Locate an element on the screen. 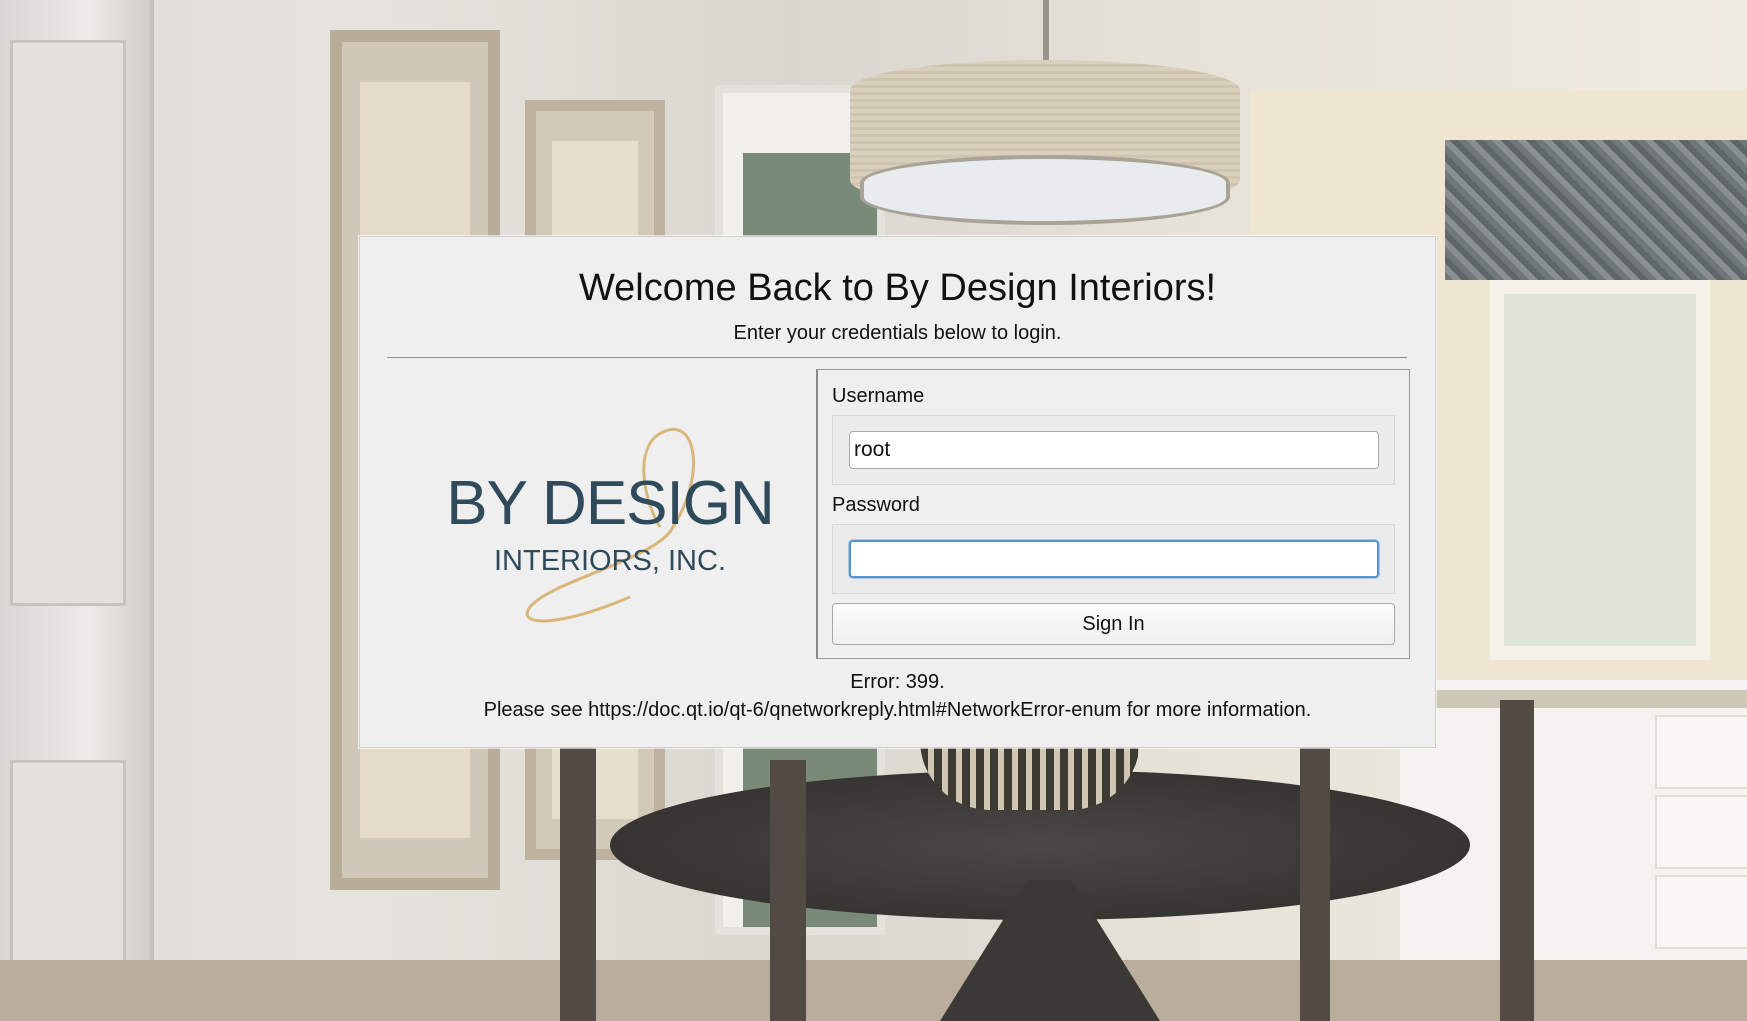 This screenshot has width=1747, height=1021. dialog-title: Welcome Back to By Design Interiors! is located at coordinates (897, 288).